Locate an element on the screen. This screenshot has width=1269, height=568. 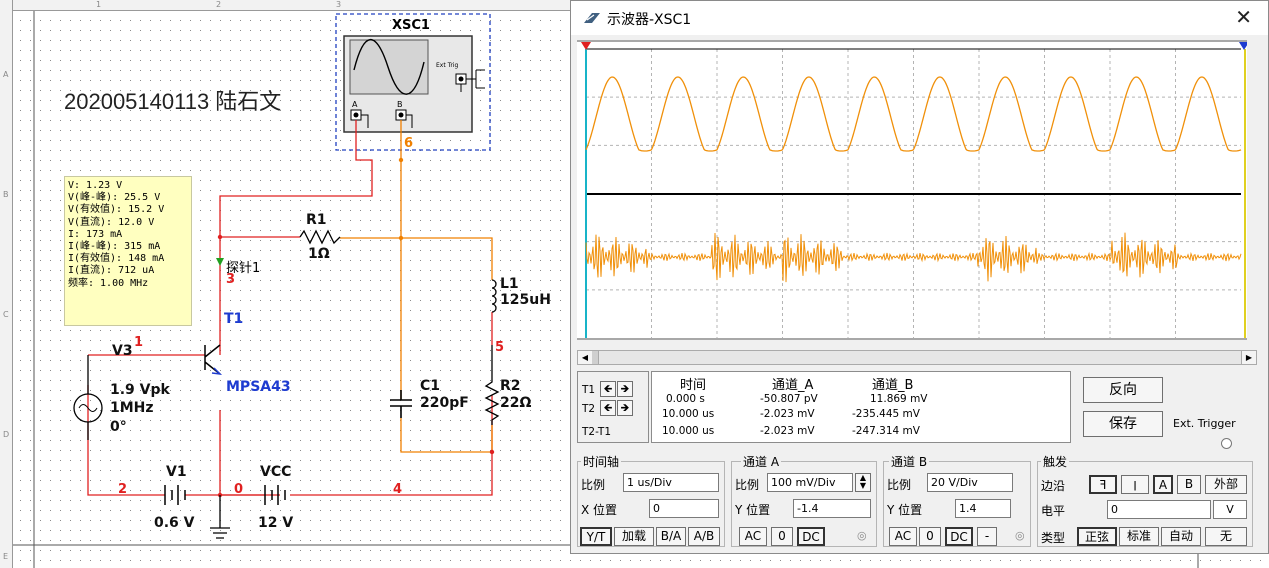
ruler-mark: 1 is located at coordinates (99, 4).